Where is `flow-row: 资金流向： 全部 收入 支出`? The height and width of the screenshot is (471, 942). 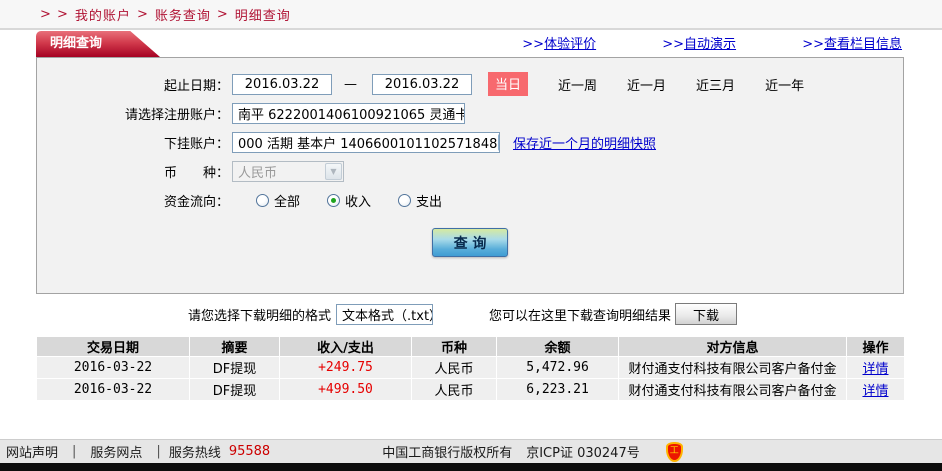 flow-row: 资金流向： 全部 收入 支出 is located at coordinates (470, 200).